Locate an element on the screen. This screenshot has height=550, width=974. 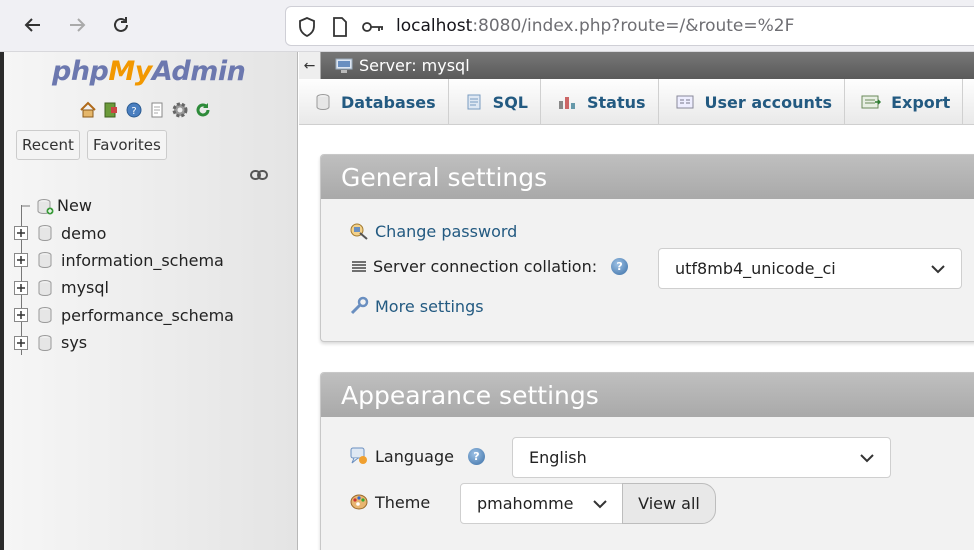
language-value: English is located at coordinates (558, 457).